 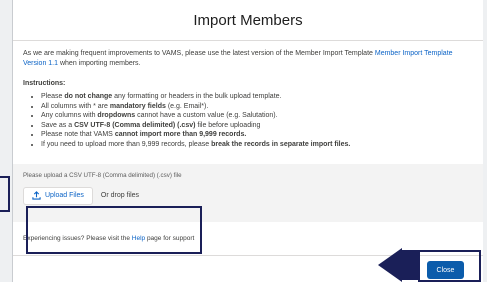 I want to click on instructions-heading: Instructions:, so click(x=44, y=83).